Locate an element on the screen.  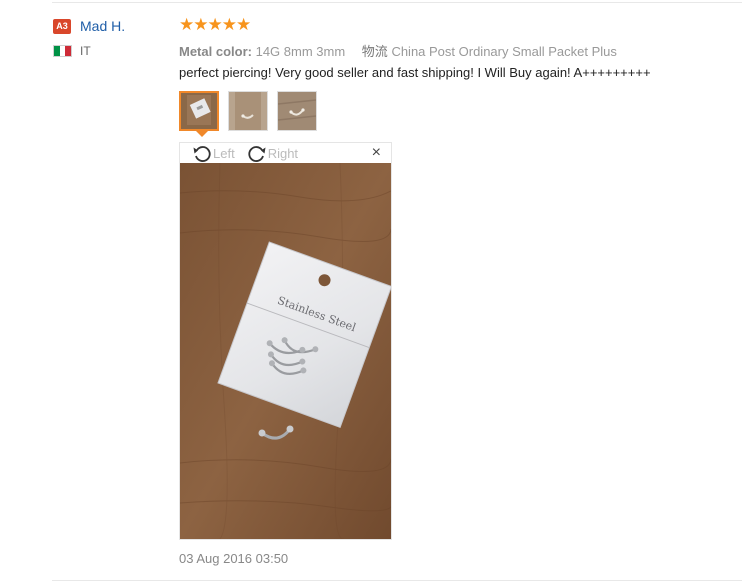
rotate-right-label: Right is located at coordinates (283, 153).